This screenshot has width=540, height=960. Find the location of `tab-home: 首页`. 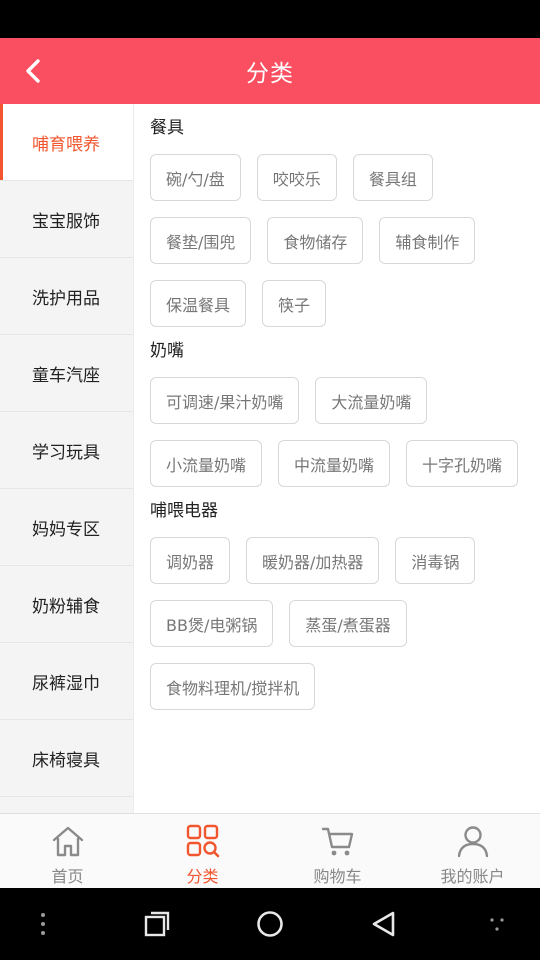

tab-home: 首页 is located at coordinates (67, 851).